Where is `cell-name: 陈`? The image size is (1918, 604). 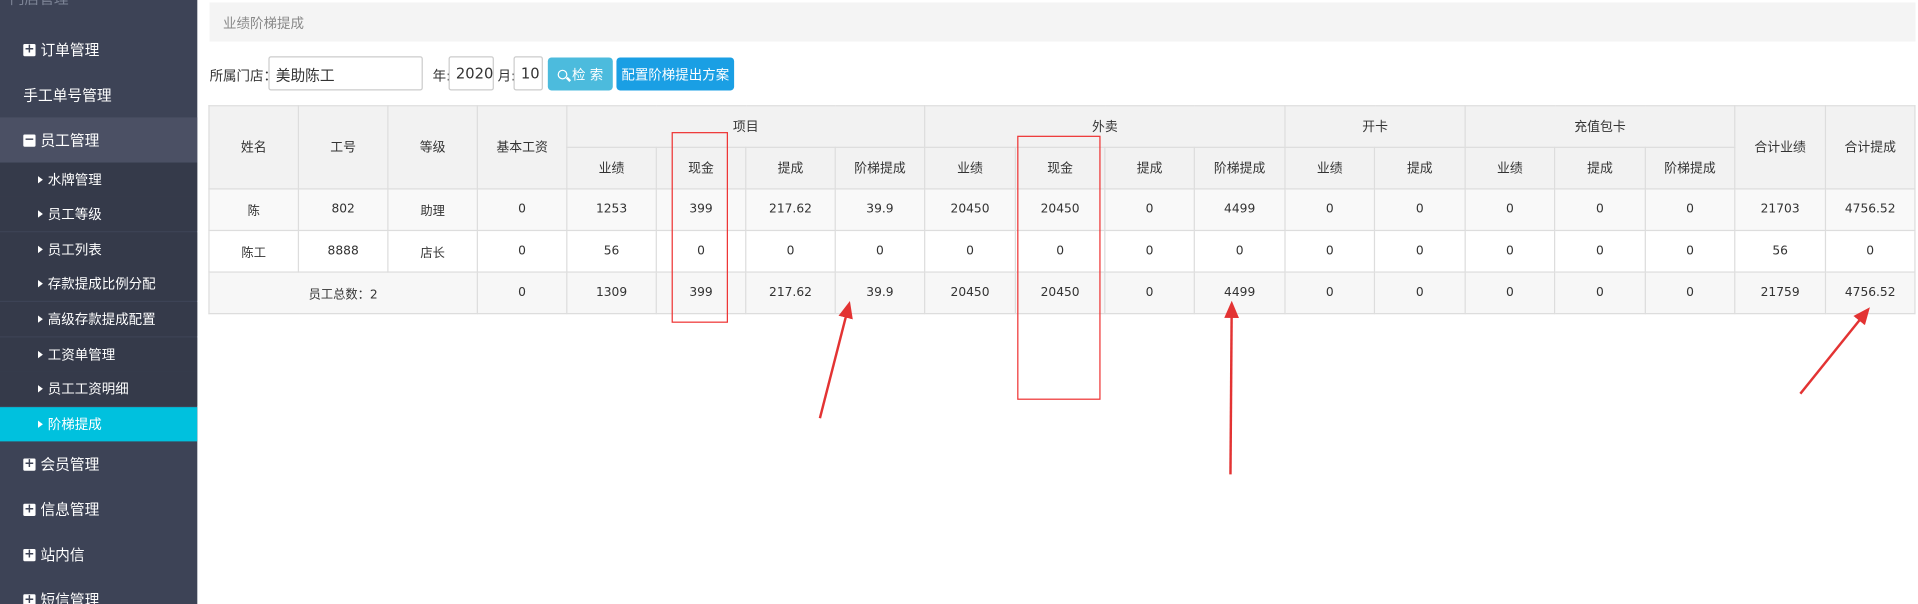
cell-name: 陈 is located at coordinates (254, 210).